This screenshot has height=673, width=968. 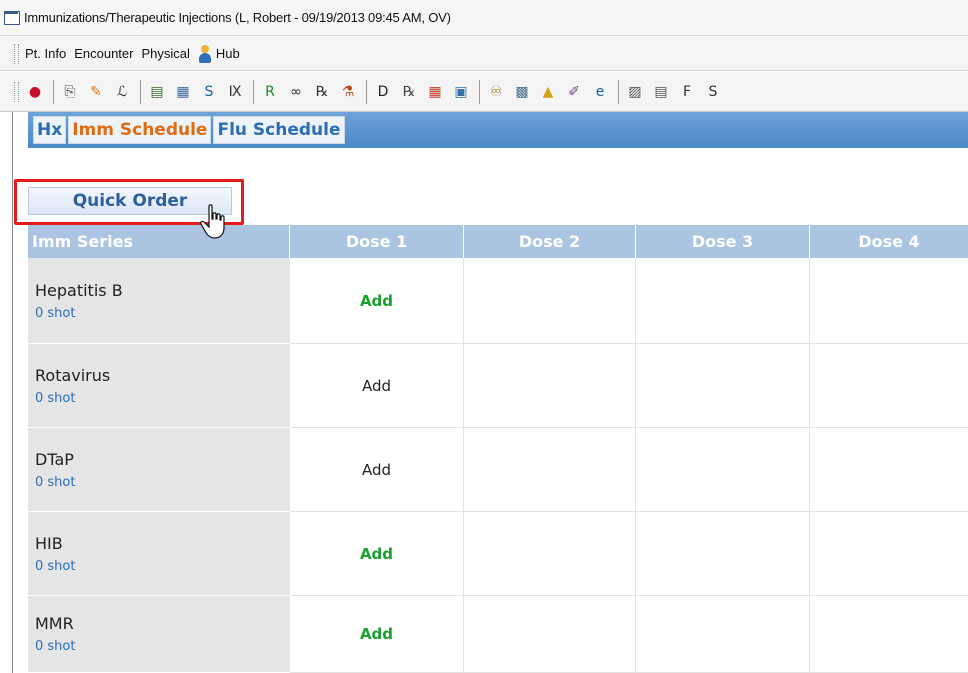 What do you see at coordinates (183, 92) in the screenshot?
I see `family-icon: ▦` at bounding box center [183, 92].